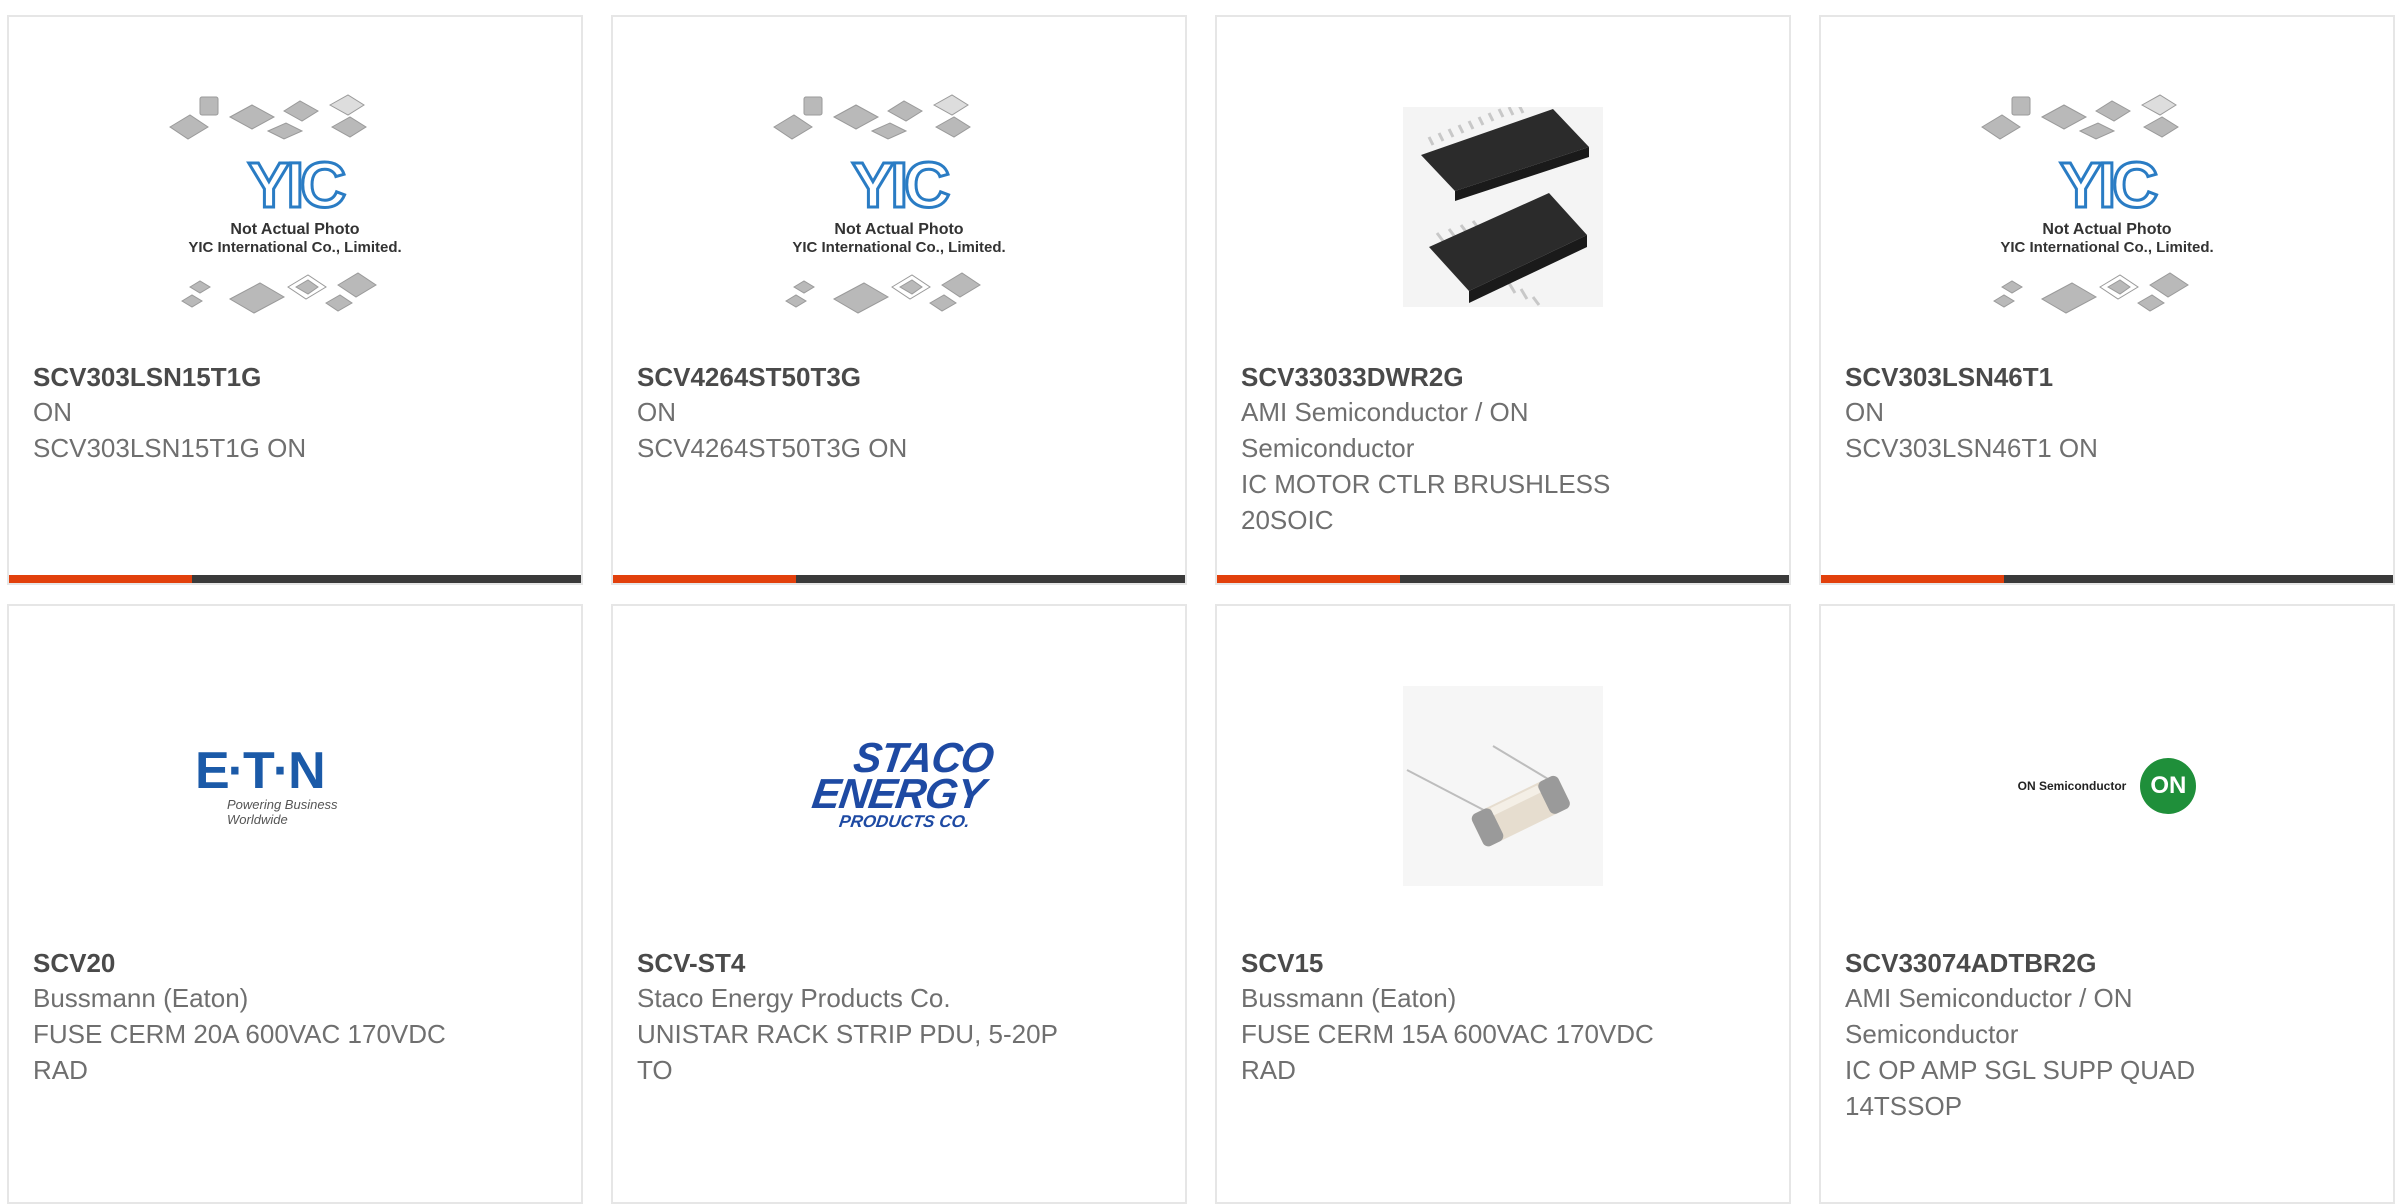 The width and height of the screenshot is (2400, 1204). I want to click on part-number: SCV303LSN15T1G, so click(257, 377).